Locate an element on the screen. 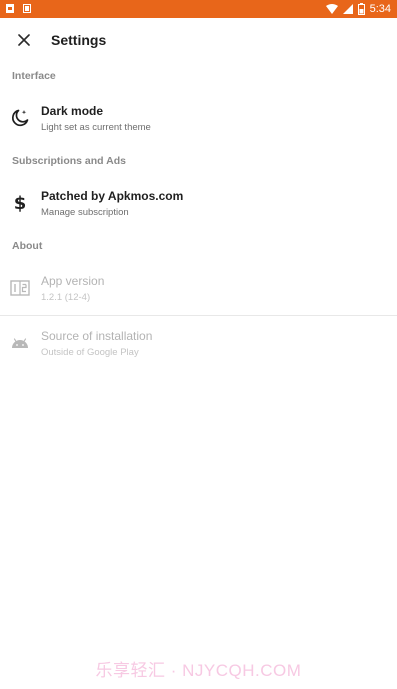 The image size is (397, 689). page-title: Settings is located at coordinates (79, 40).